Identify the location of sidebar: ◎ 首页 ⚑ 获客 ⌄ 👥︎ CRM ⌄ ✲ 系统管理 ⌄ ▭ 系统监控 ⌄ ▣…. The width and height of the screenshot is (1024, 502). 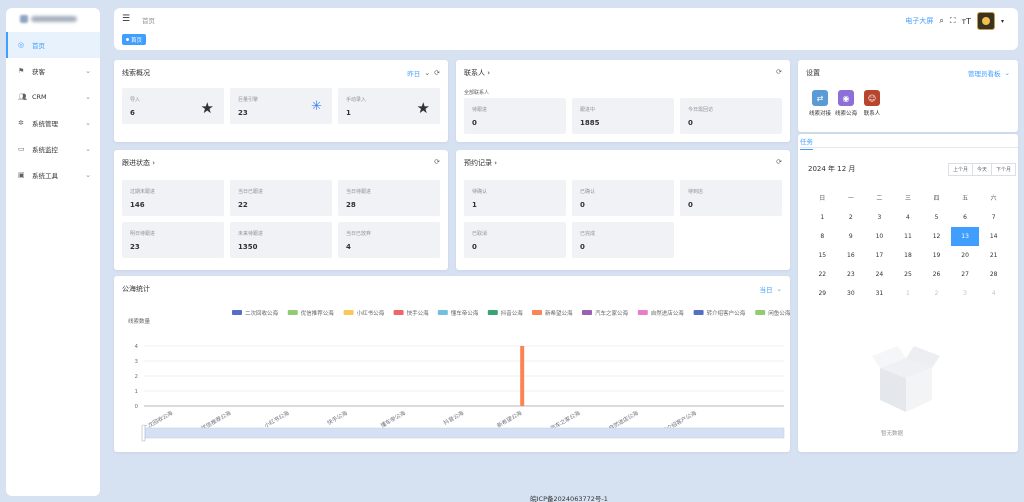
(53, 252).